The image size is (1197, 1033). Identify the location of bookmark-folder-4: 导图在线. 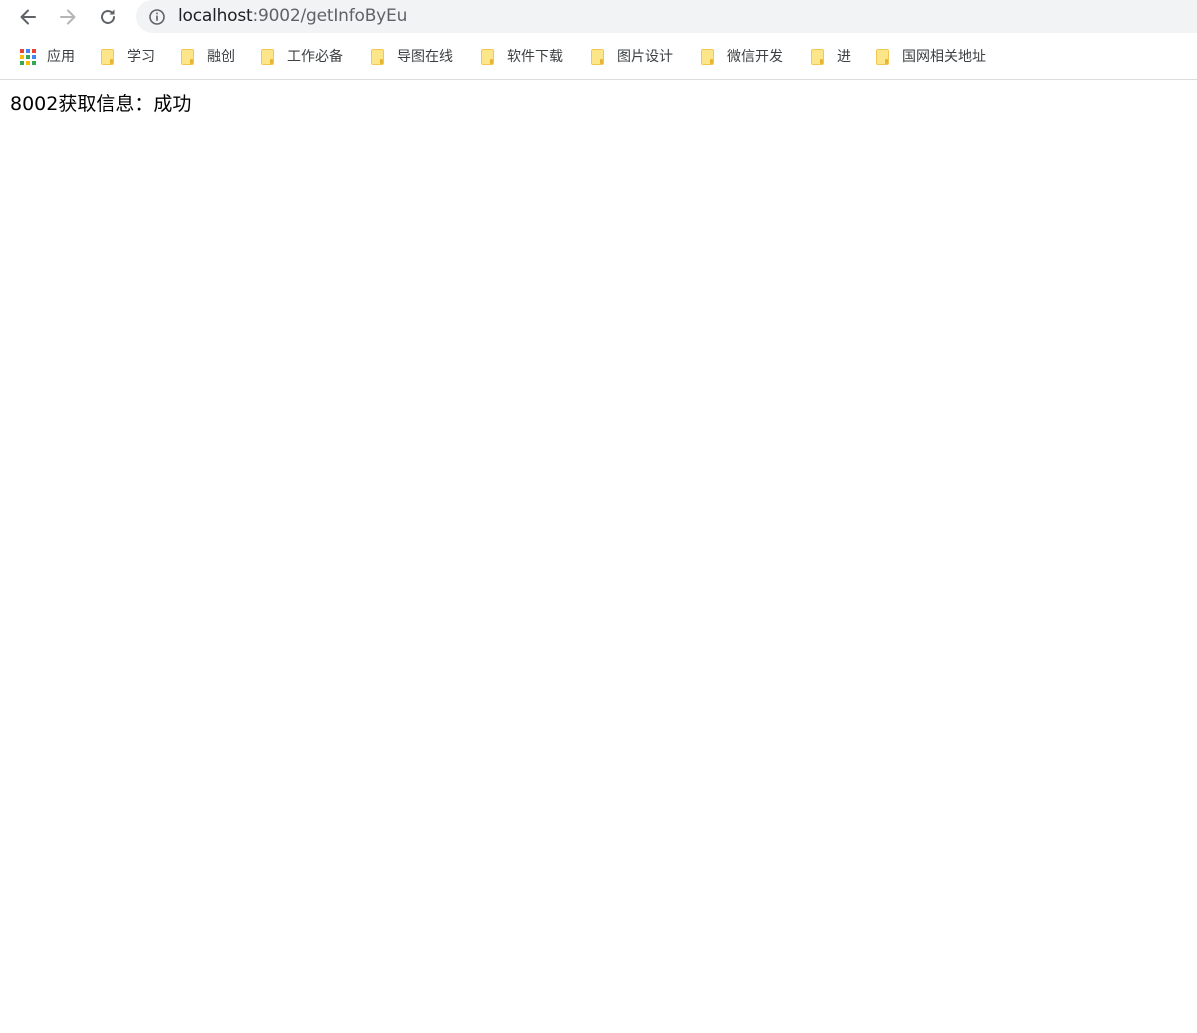
(411, 57).